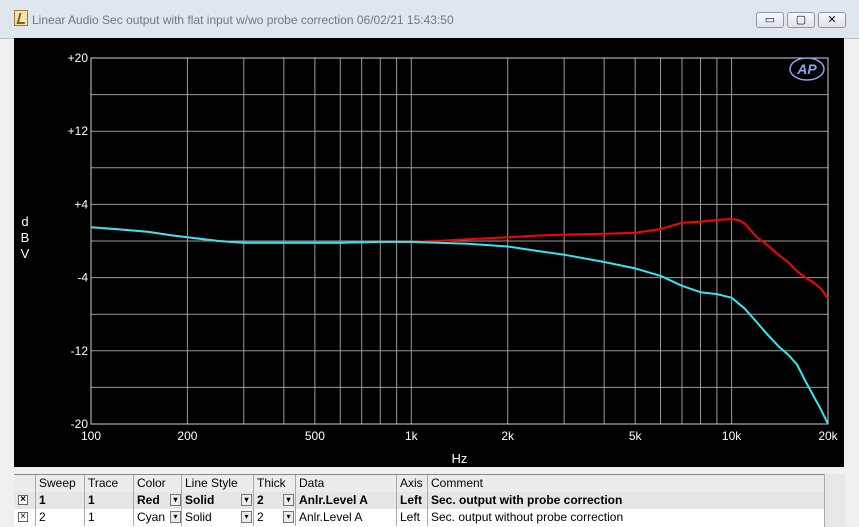 Image resolution: width=859 pixels, height=527 pixels. What do you see at coordinates (81, 204) in the screenshot?
I see `y-tick-label: +4` at bounding box center [81, 204].